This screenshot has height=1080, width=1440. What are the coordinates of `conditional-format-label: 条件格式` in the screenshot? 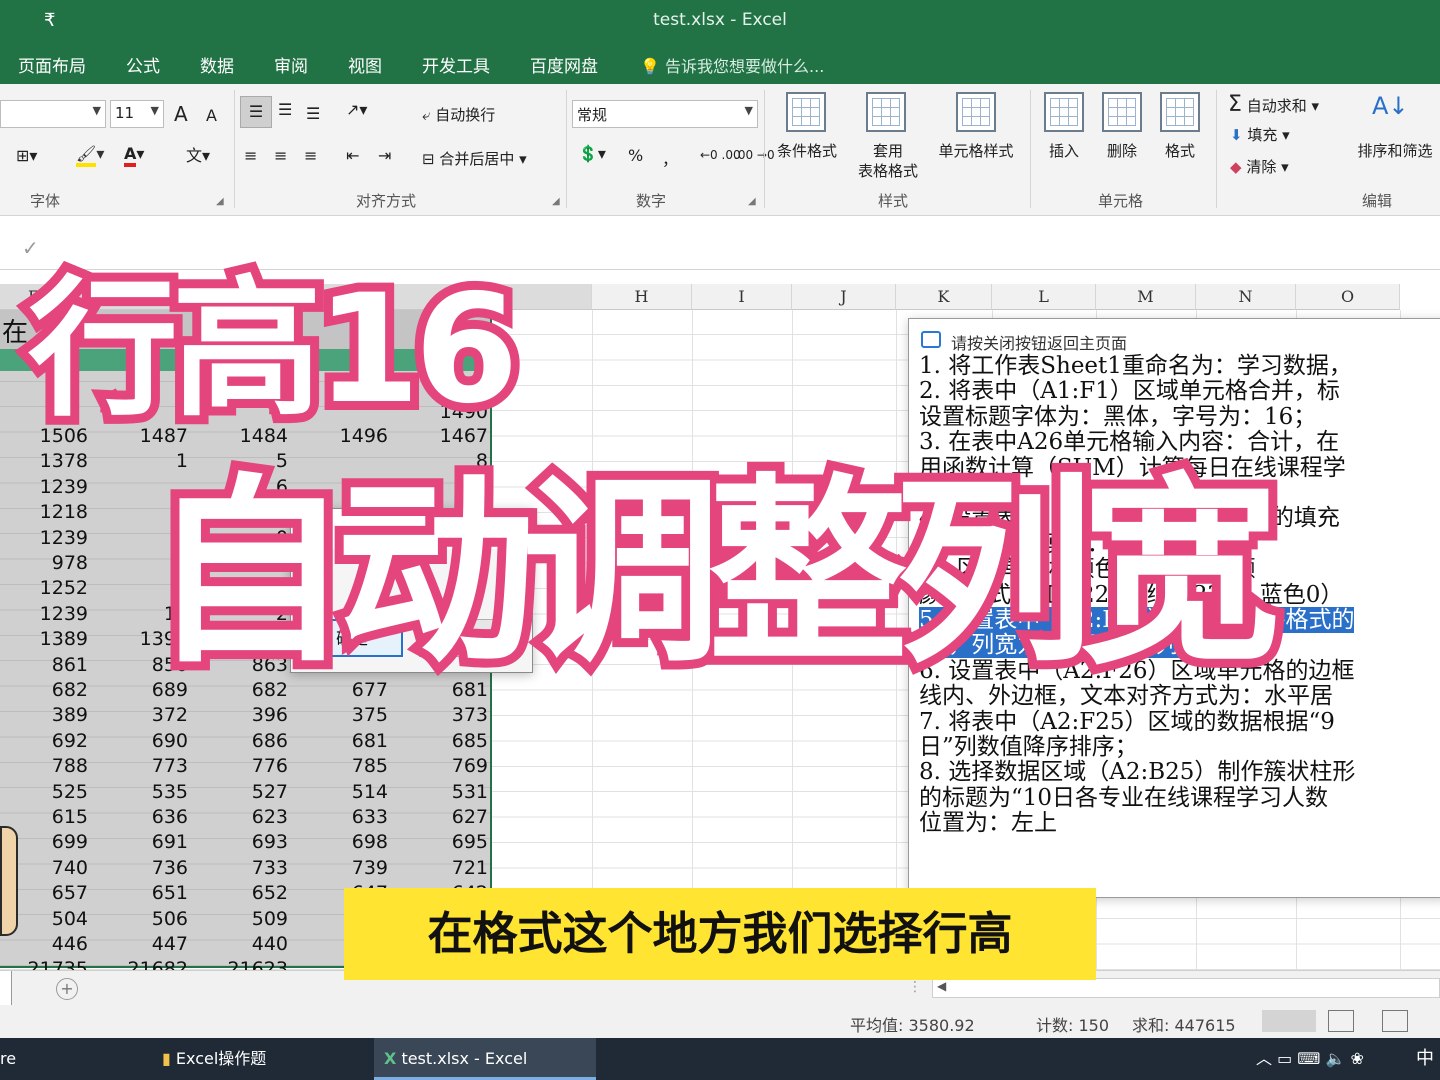 It's located at (807, 150).